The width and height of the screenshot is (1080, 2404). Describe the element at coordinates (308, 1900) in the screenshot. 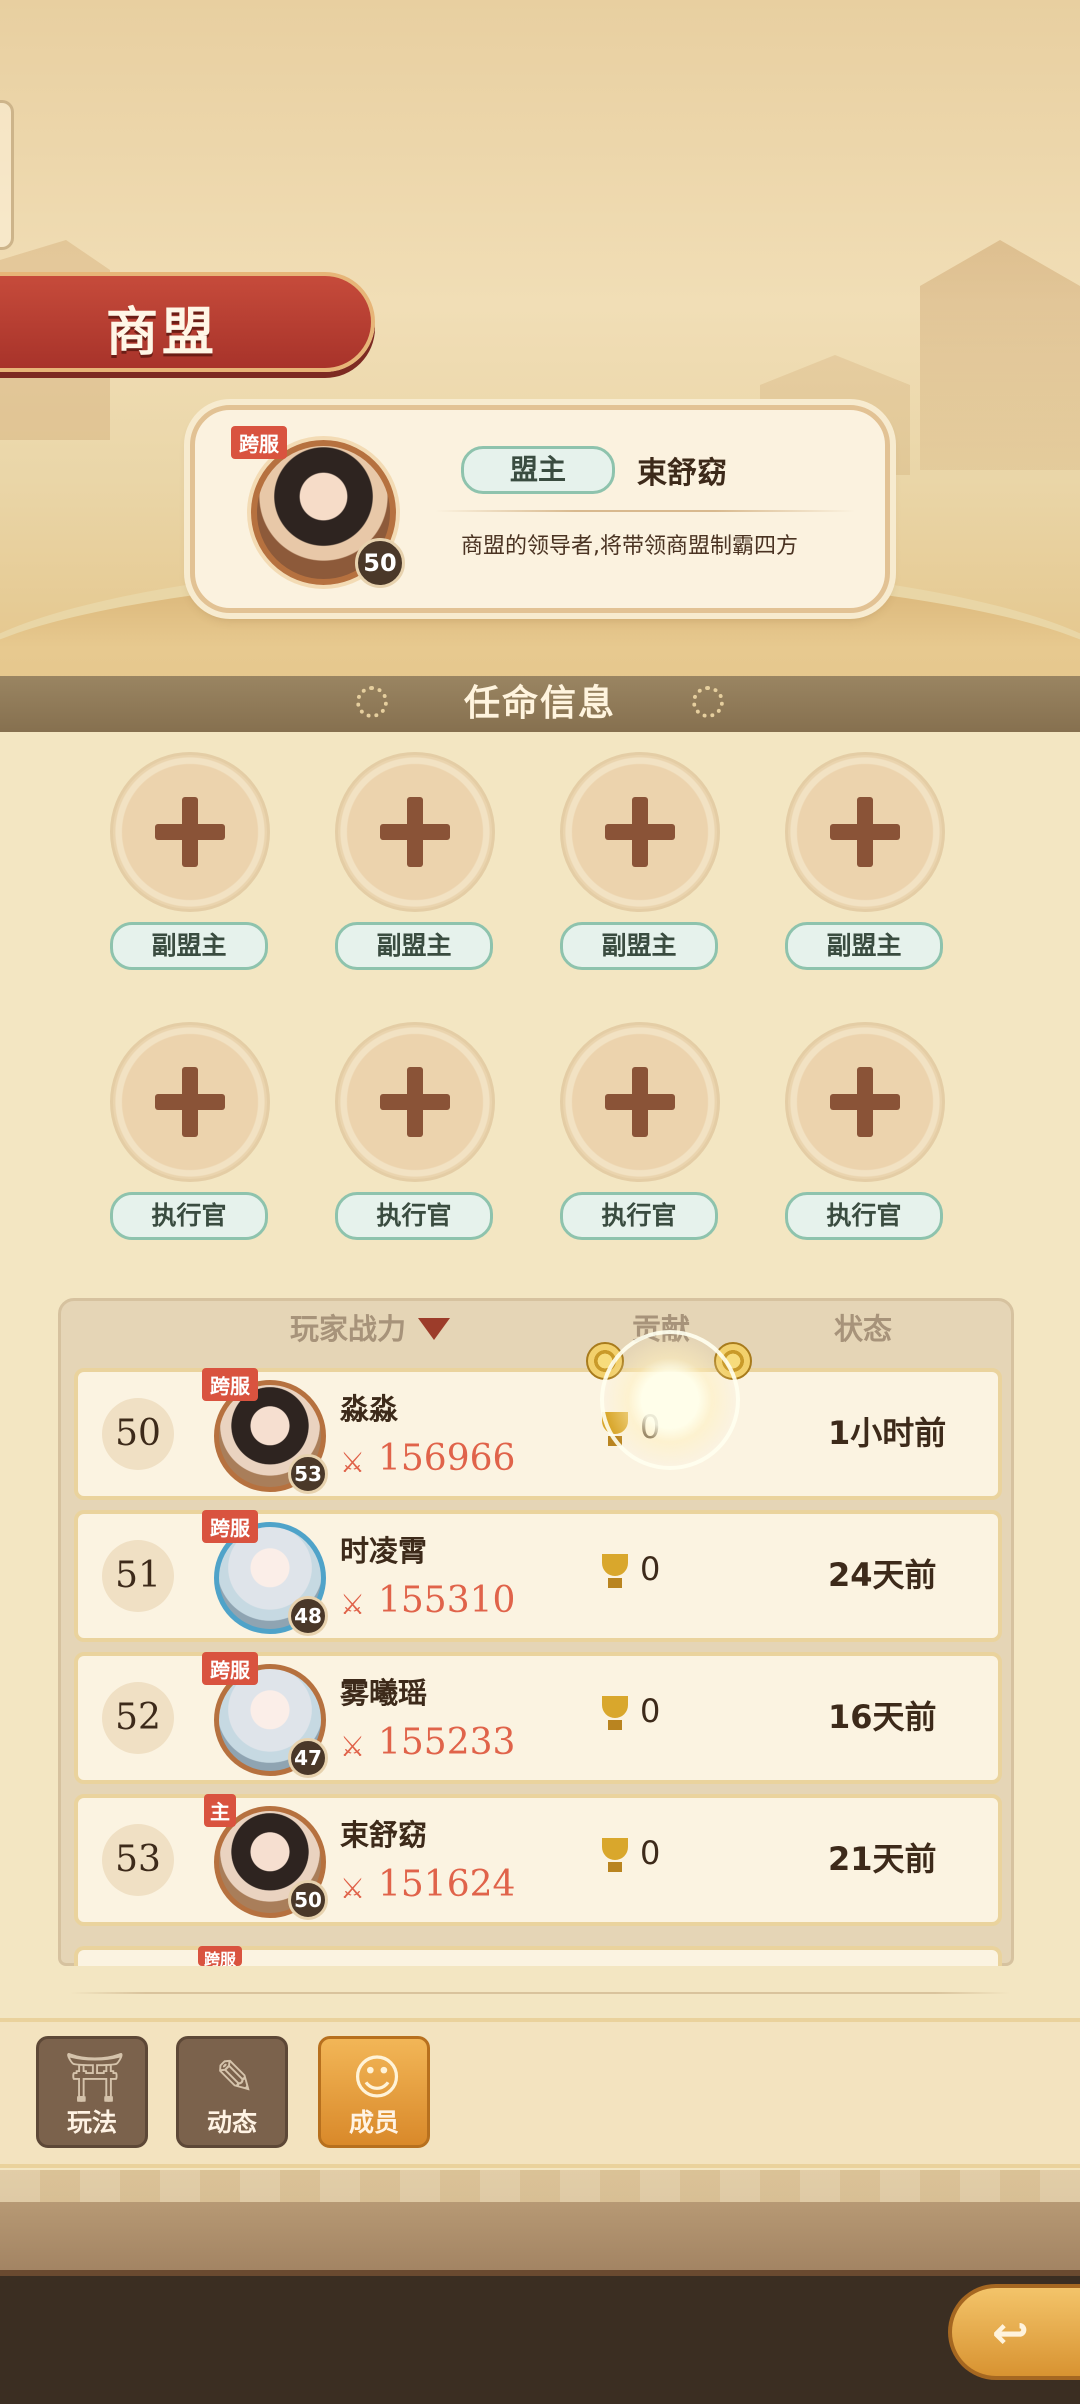

I see `member-level: 50` at that location.